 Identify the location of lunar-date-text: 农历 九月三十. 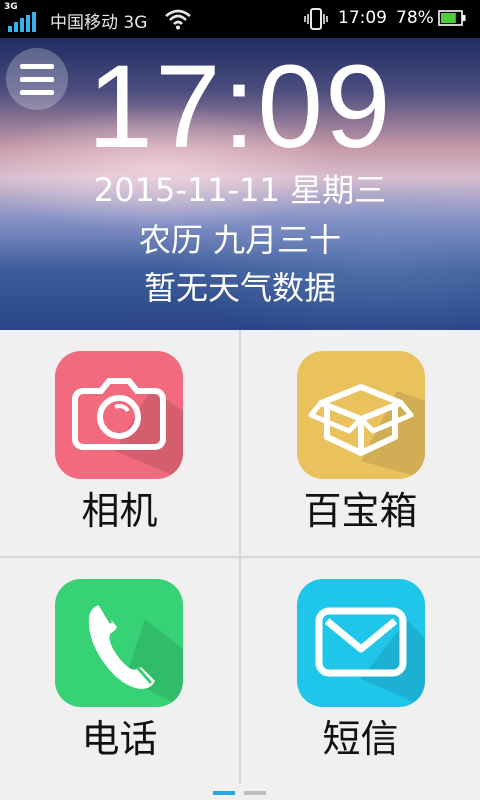
(240, 240).